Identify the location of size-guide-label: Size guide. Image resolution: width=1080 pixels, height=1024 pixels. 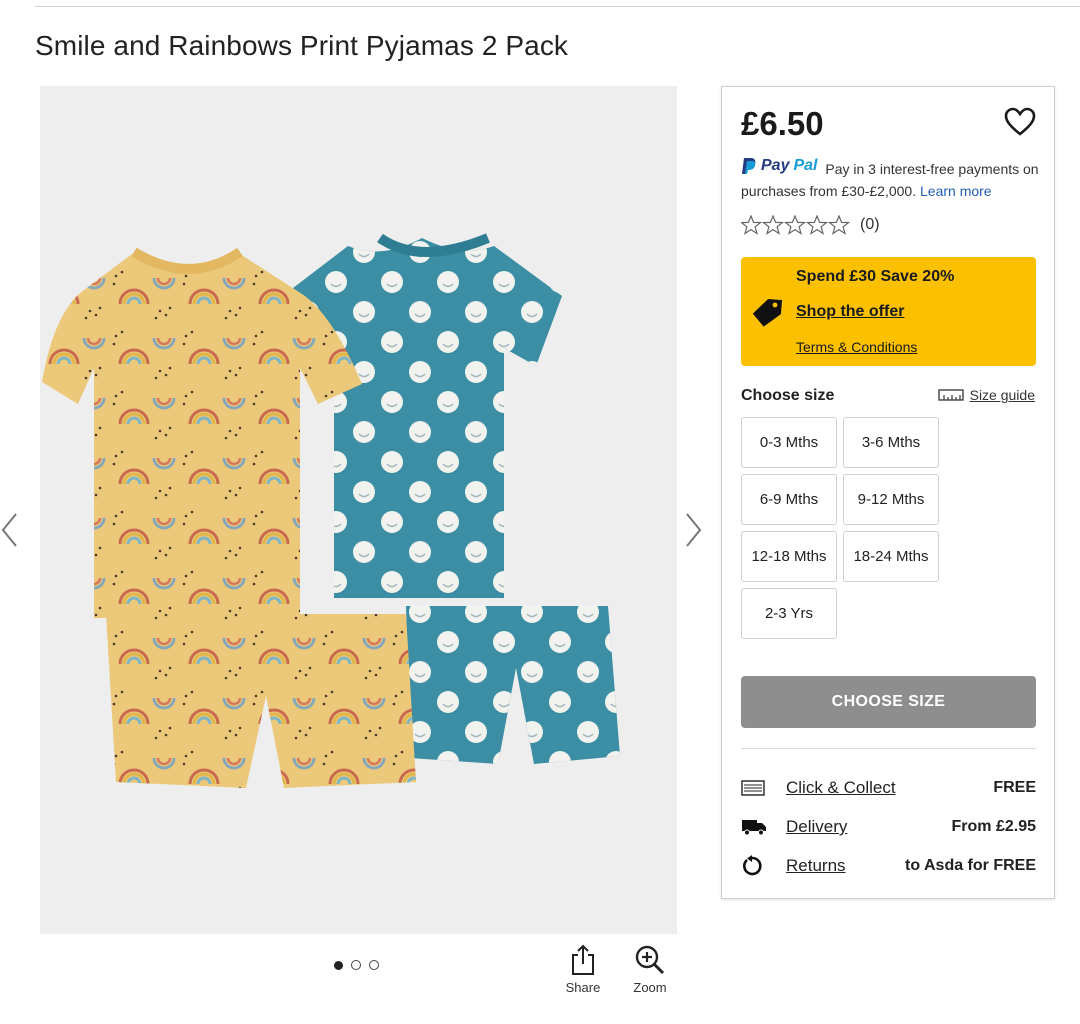
(1002, 395).